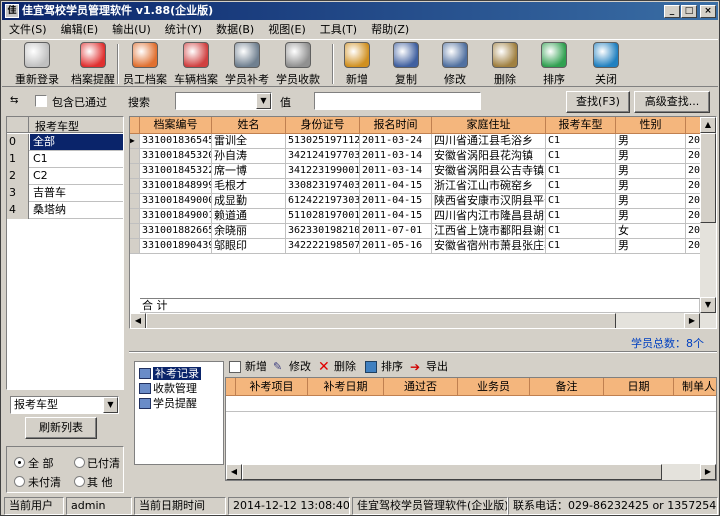 The width and height of the screenshot is (720, 516). What do you see at coordinates (183, 30) in the screenshot?
I see `menu-stats: 统计(Y)` at bounding box center [183, 30].